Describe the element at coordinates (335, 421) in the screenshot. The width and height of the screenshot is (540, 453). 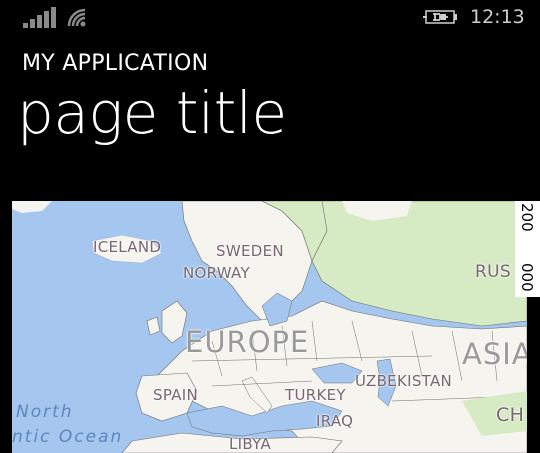
I see `map-label-iraq: IRAQ` at that location.